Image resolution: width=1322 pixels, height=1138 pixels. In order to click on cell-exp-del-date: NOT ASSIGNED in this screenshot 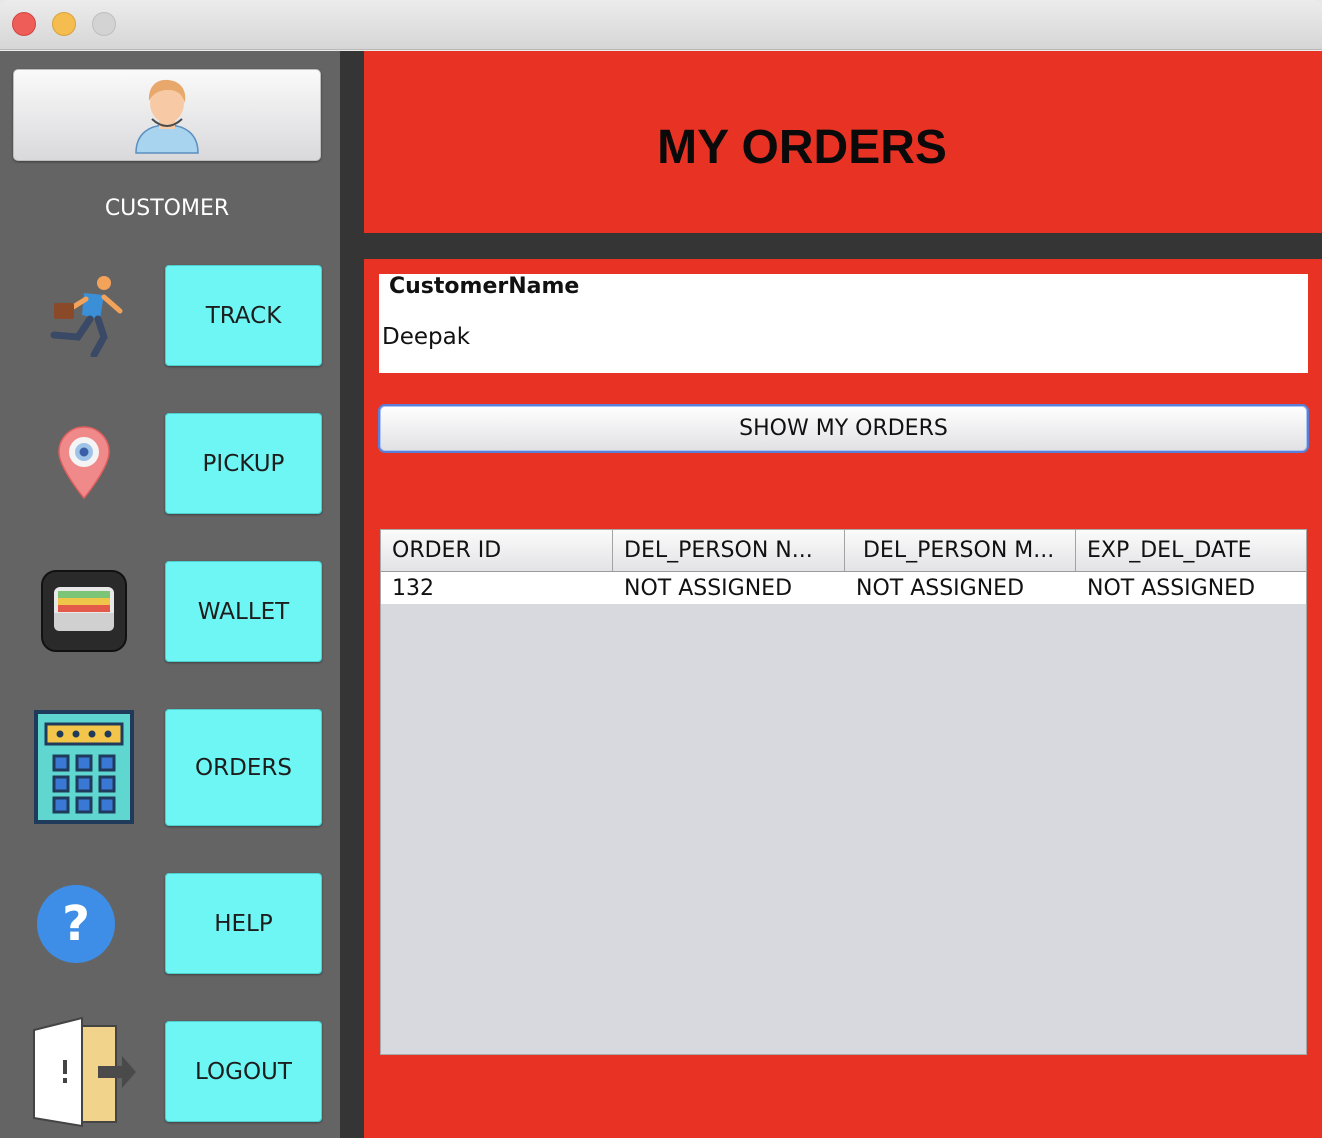, I will do `click(1171, 588)`.